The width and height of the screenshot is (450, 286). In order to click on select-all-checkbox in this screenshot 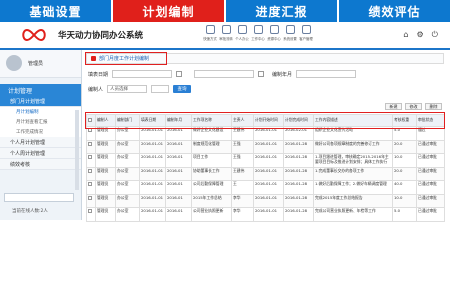, I will do `click(90, 119)`.